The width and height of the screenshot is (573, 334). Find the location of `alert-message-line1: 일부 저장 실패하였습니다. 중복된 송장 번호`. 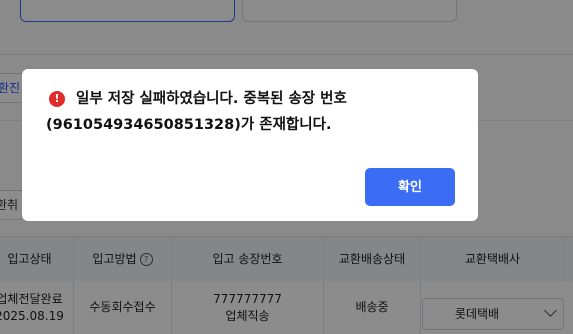

alert-message-line1: 일부 저장 실패하였습니다. 중복된 송장 번호 is located at coordinates (211, 99).